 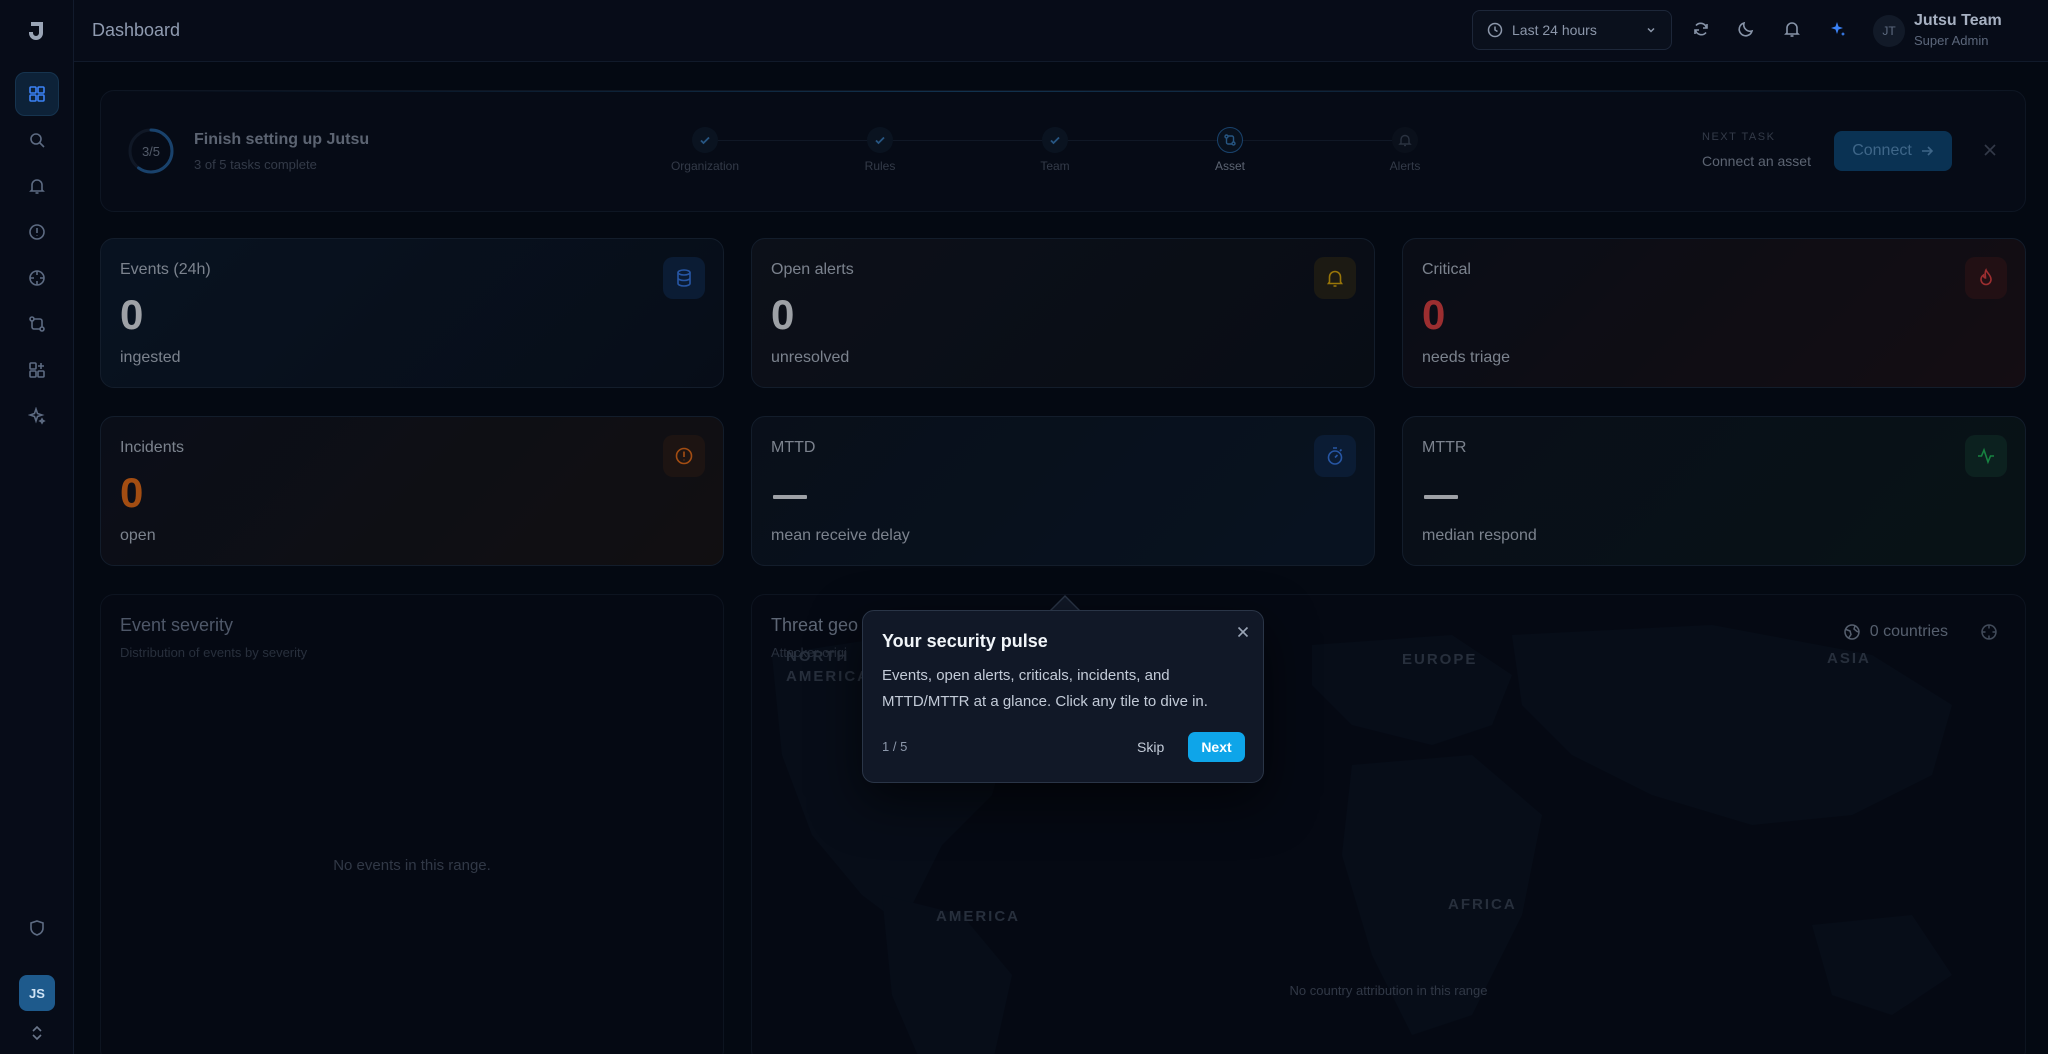 I want to click on onboarding-step-label: Team, so click(x=1055, y=166).